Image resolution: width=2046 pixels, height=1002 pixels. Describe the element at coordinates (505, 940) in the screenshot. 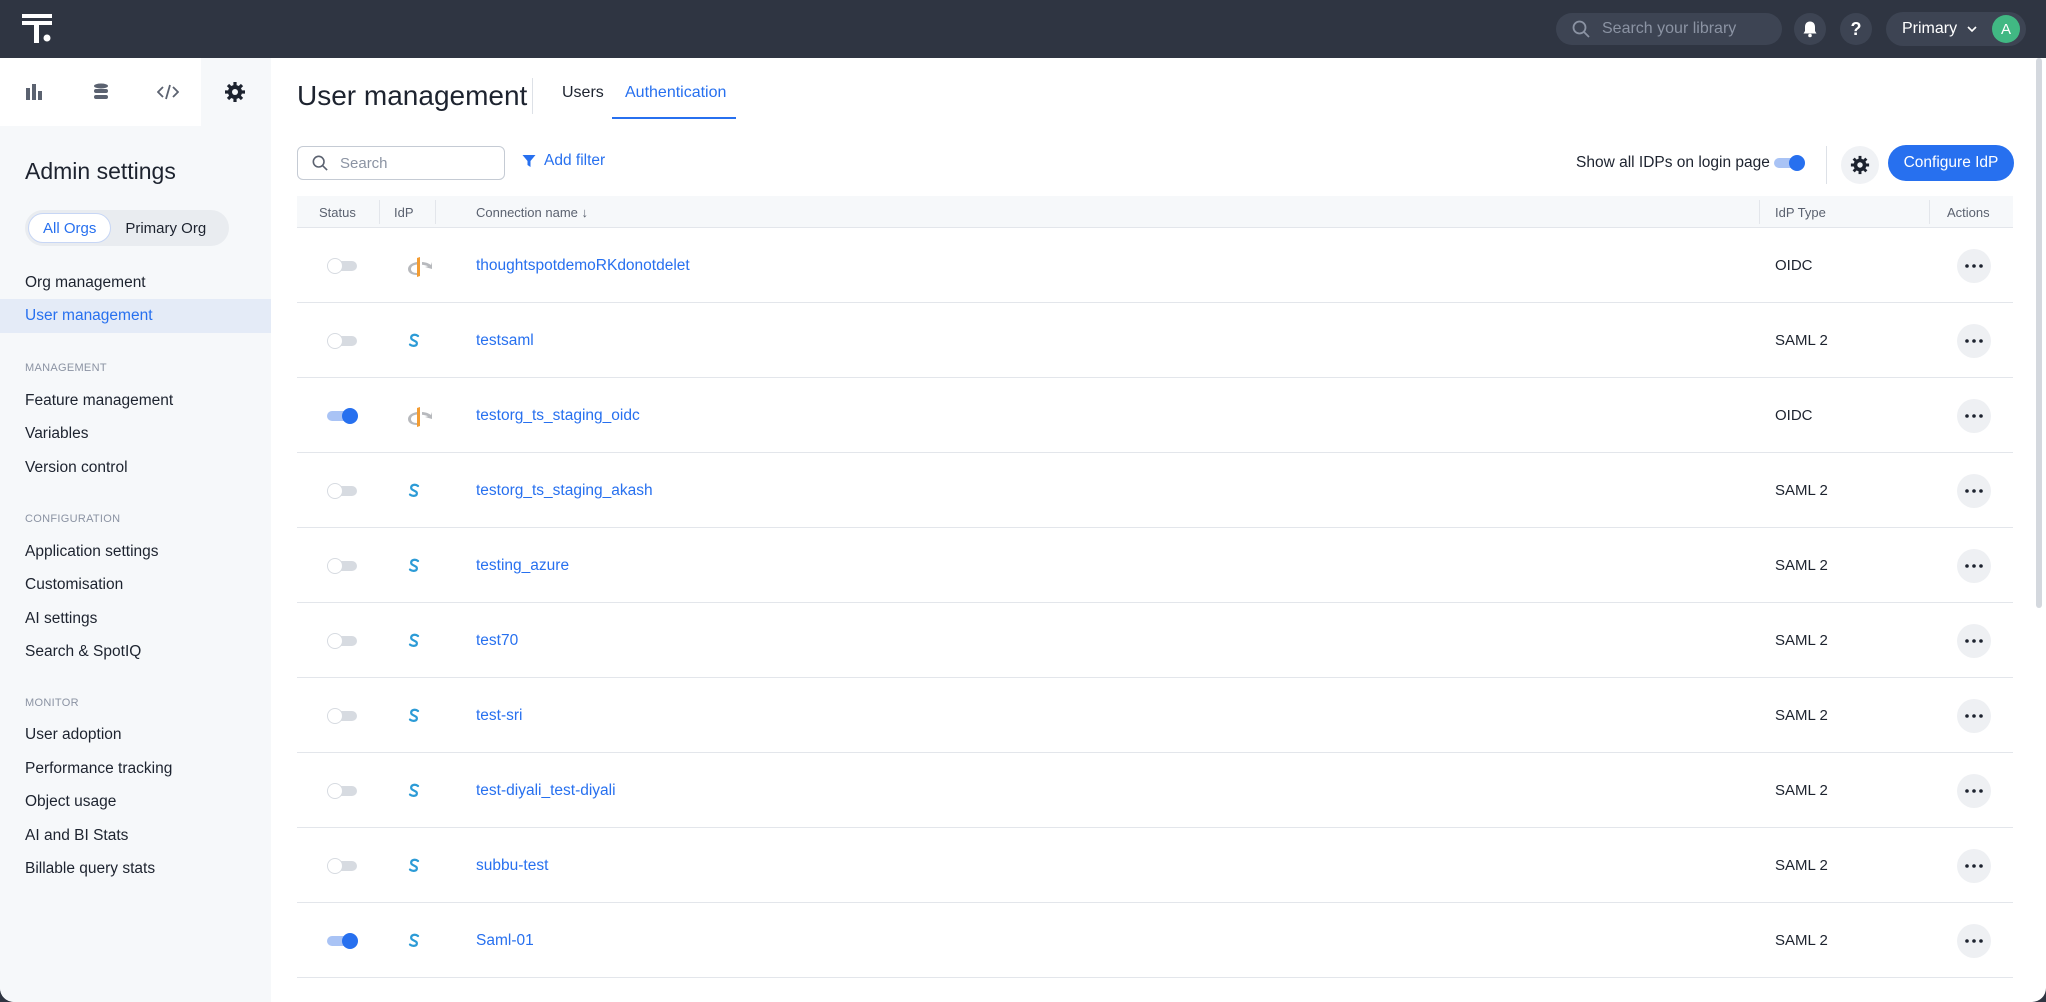

I see `connection-name-link: Saml-01` at that location.